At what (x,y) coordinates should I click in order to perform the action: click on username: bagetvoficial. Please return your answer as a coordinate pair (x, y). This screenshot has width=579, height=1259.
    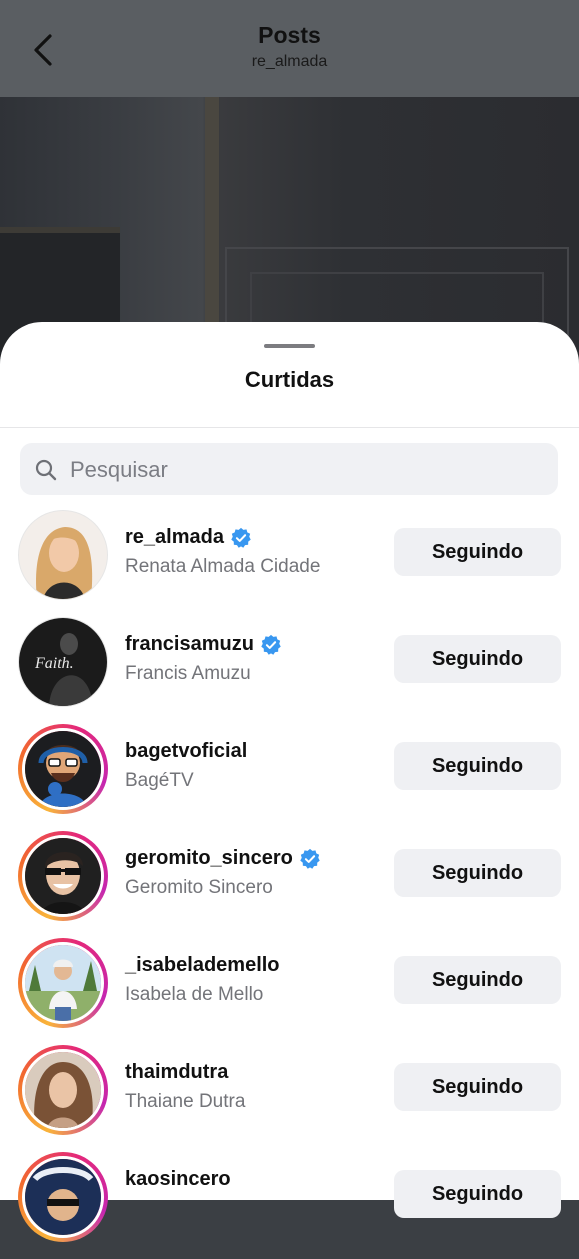
    Looking at the image, I should click on (186, 751).